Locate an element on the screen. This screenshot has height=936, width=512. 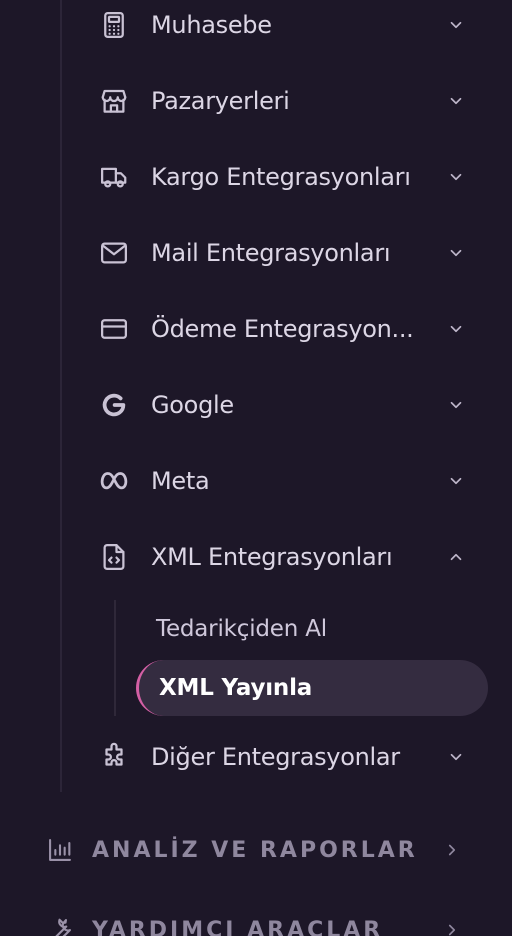
section-label: YARDIMCI ARAÇLAR is located at coordinates (238, 926).